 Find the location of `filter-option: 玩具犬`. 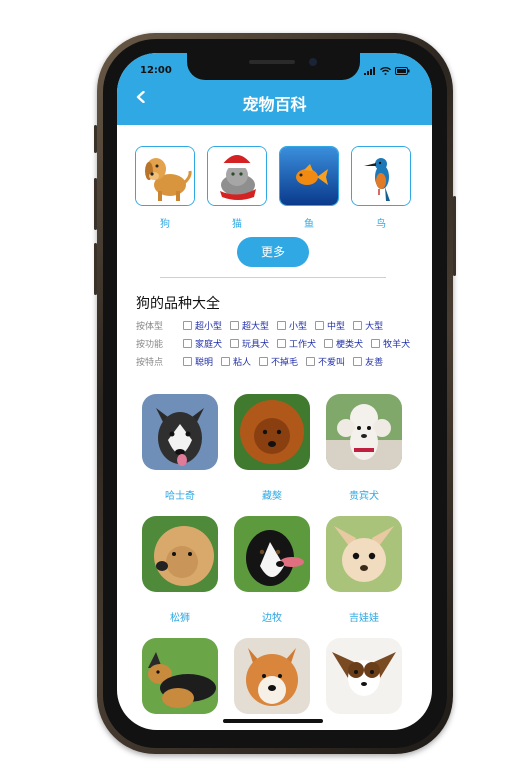

filter-option: 玩具犬 is located at coordinates (249, 343).